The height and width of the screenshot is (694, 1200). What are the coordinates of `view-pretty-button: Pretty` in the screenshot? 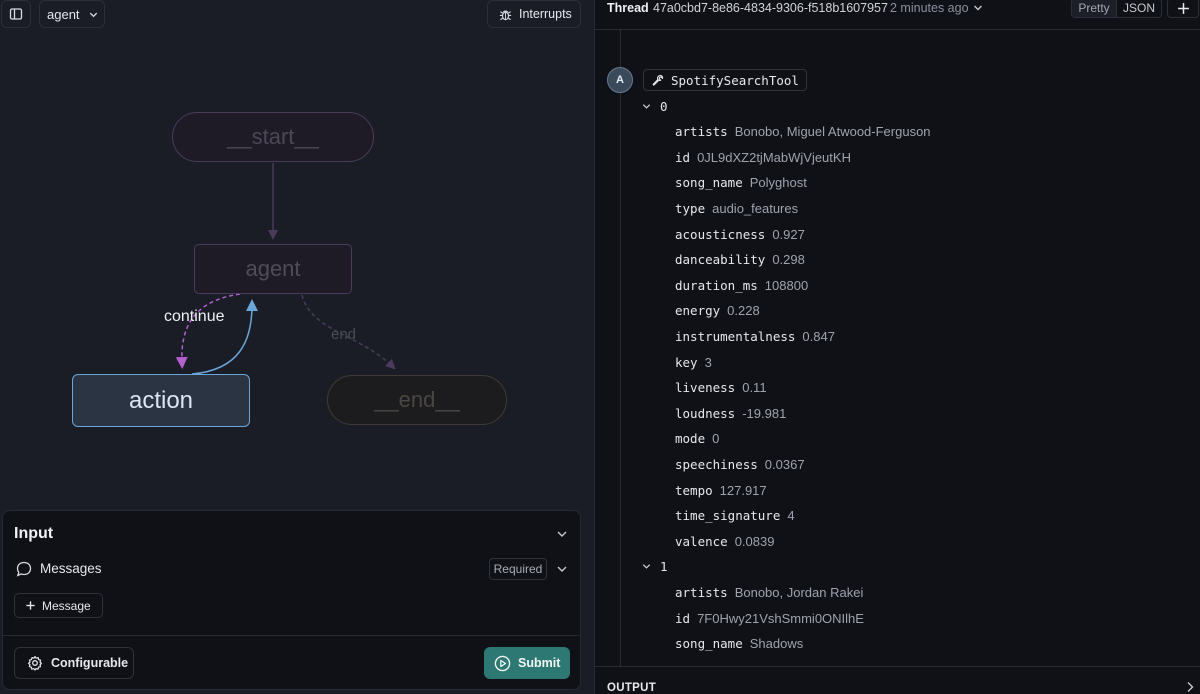 It's located at (1094, 8).